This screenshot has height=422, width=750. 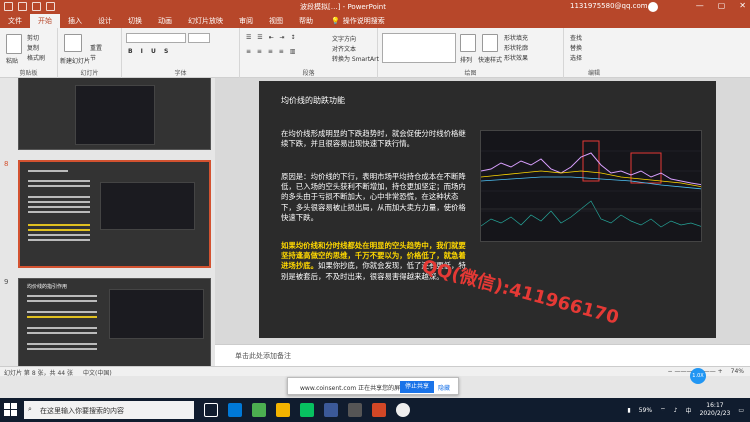 I want to click on font-size-box, so click(x=199, y=38).